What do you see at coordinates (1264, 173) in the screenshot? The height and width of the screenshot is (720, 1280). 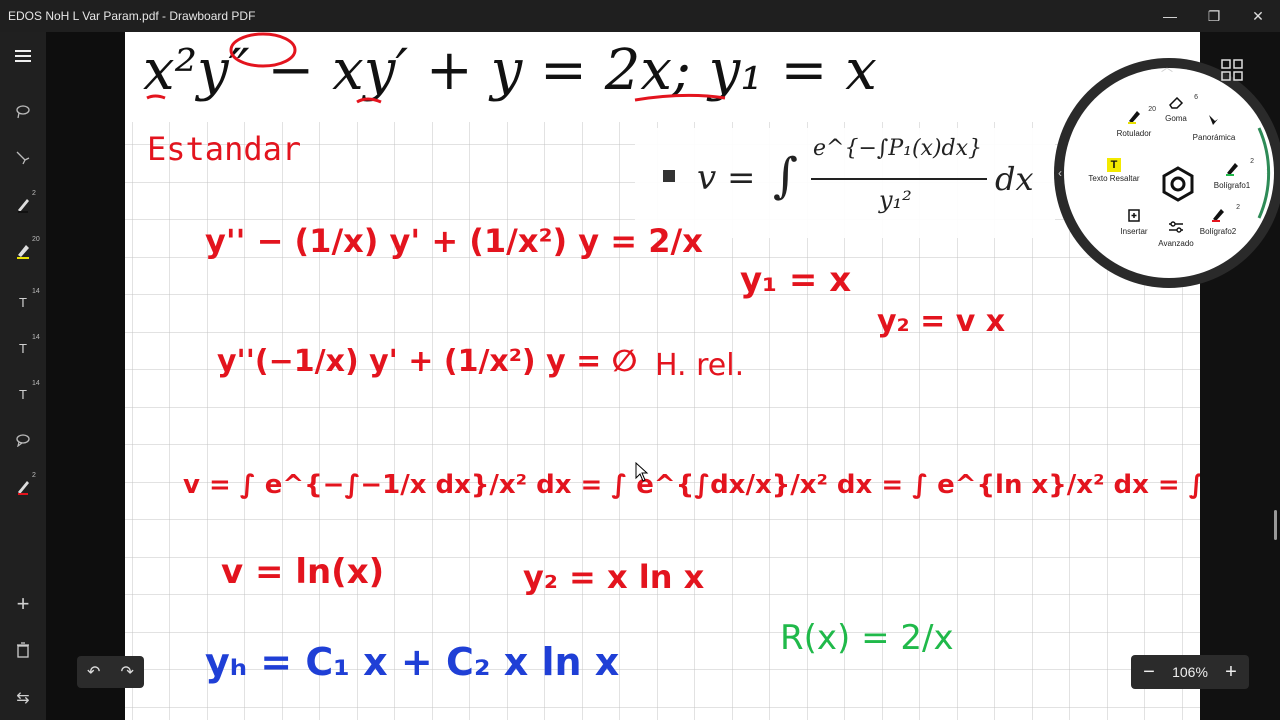 I see `radial-accent-arc` at bounding box center [1264, 173].